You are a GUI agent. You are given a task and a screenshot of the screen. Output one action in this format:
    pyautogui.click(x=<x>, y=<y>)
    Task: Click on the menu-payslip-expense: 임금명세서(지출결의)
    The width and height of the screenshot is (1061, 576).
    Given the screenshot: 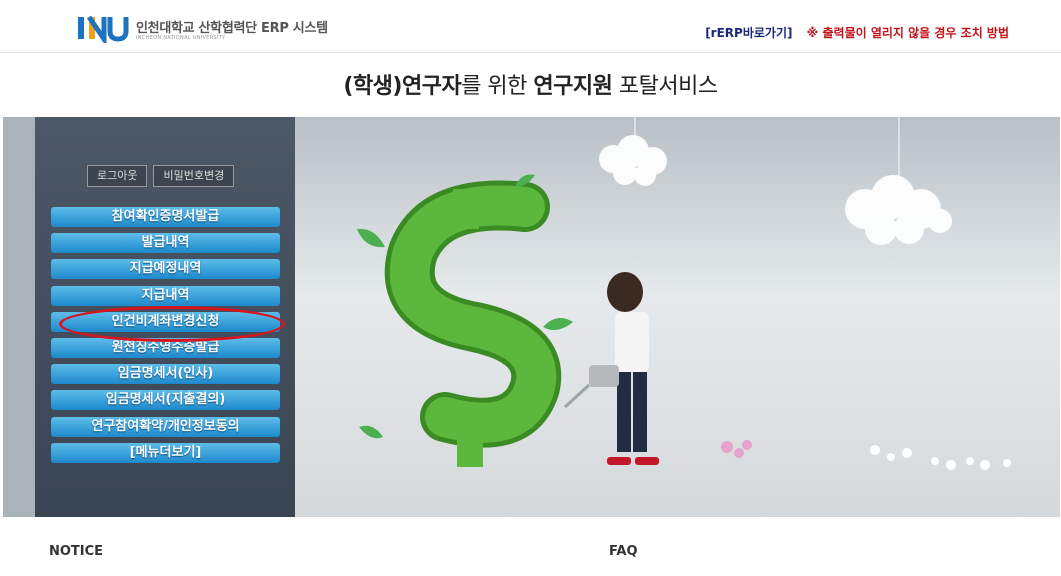 What is the action you would take?
    pyautogui.click(x=165, y=400)
    